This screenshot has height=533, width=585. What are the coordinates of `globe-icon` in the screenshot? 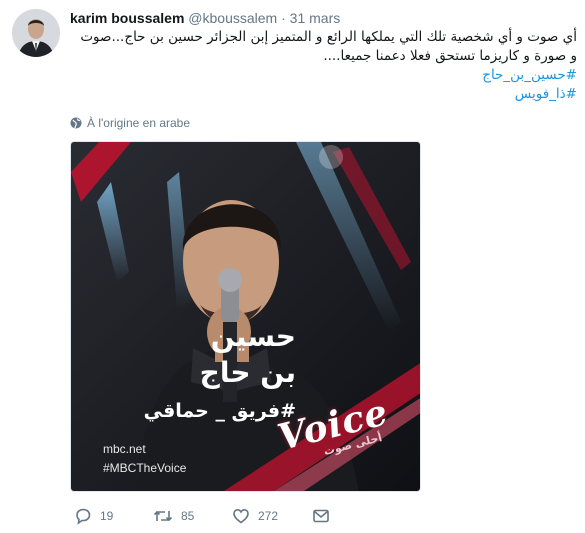 It's located at (76, 123).